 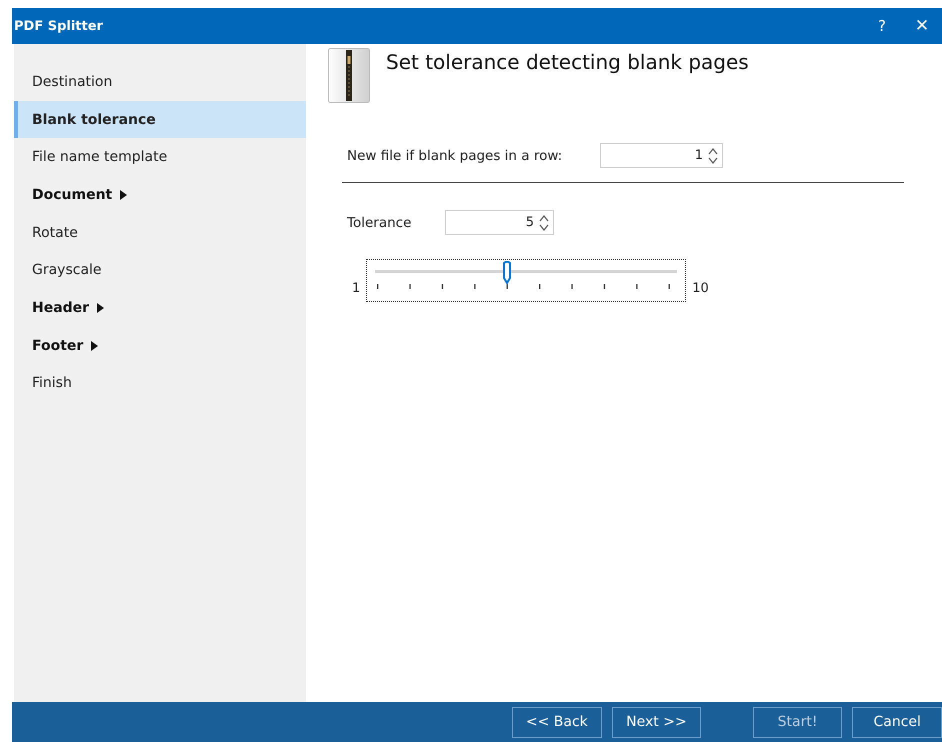 What do you see at coordinates (557, 722) in the screenshot?
I see `dialog-button: << Back` at bounding box center [557, 722].